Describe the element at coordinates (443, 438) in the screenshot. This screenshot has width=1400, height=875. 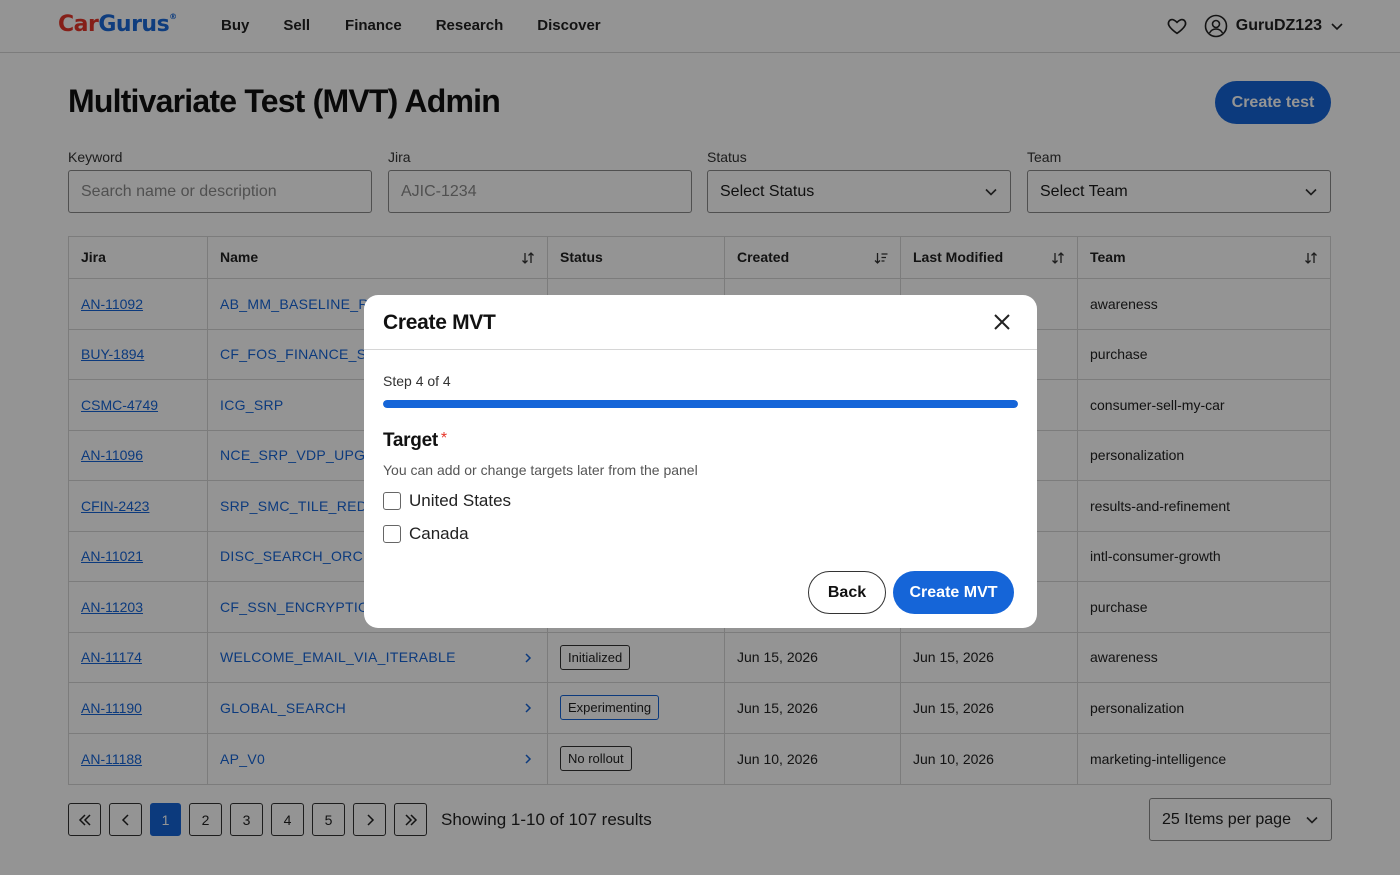
I see `required-marker: *` at that location.